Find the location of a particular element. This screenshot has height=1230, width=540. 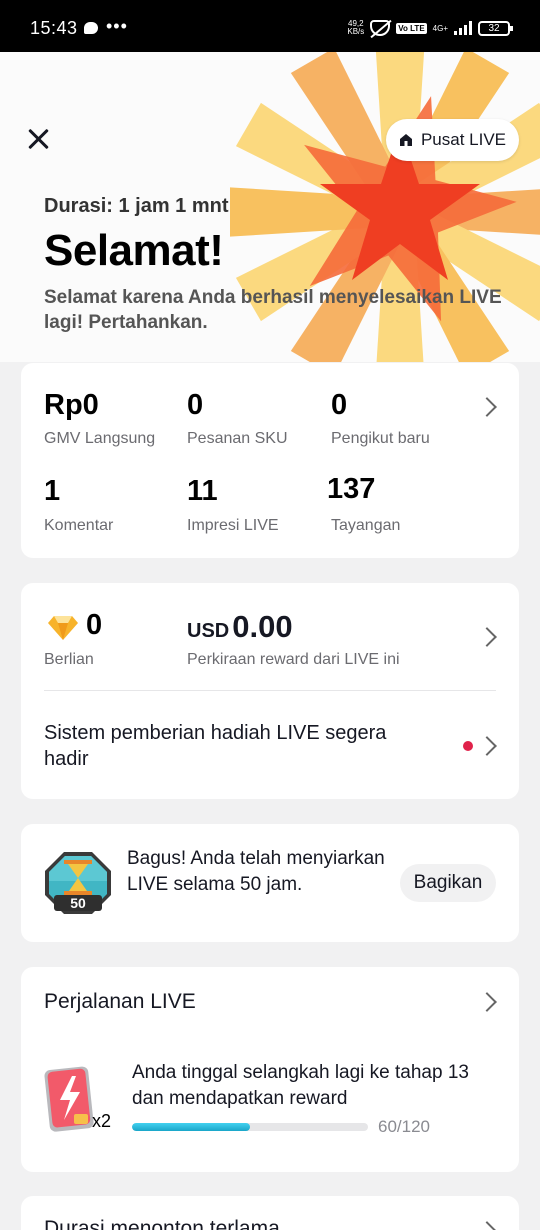

mute-icon is located at coordinates (380, 28).